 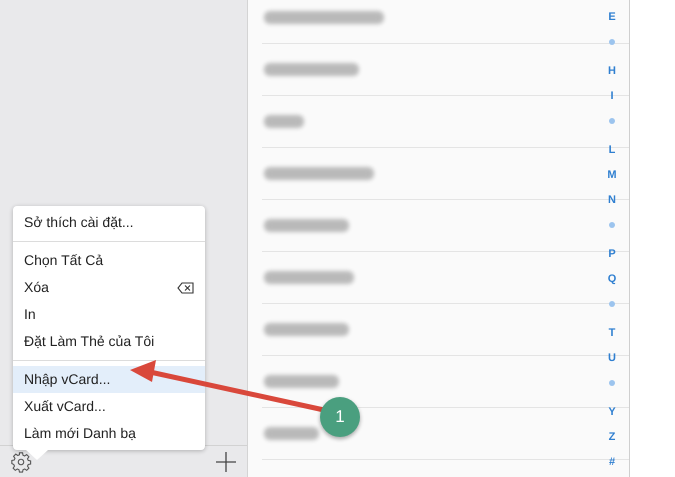 I want to click on index-letter: L, so click(x=612, y=150).